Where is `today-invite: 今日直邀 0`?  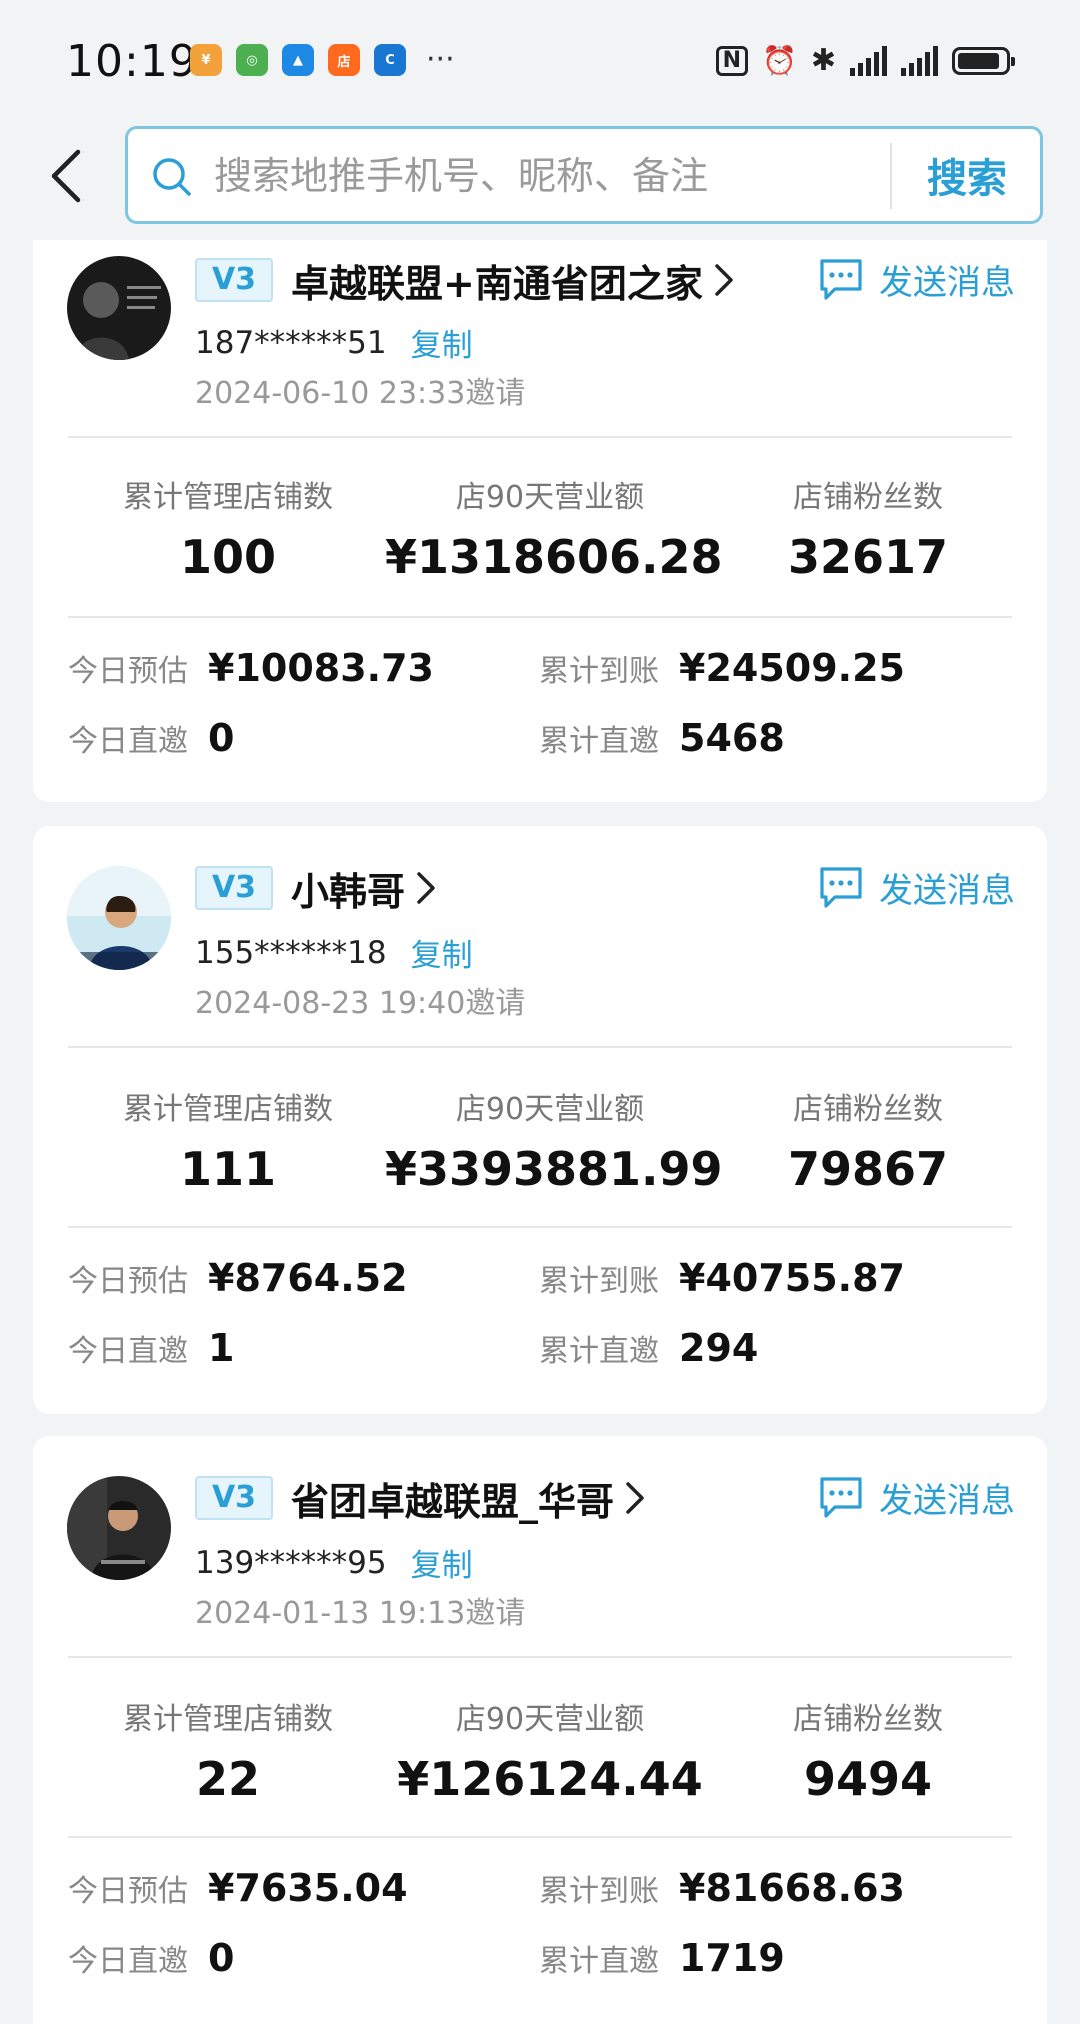
today-invite: 今日直邀 0 is located at coordinates (151, 1958).